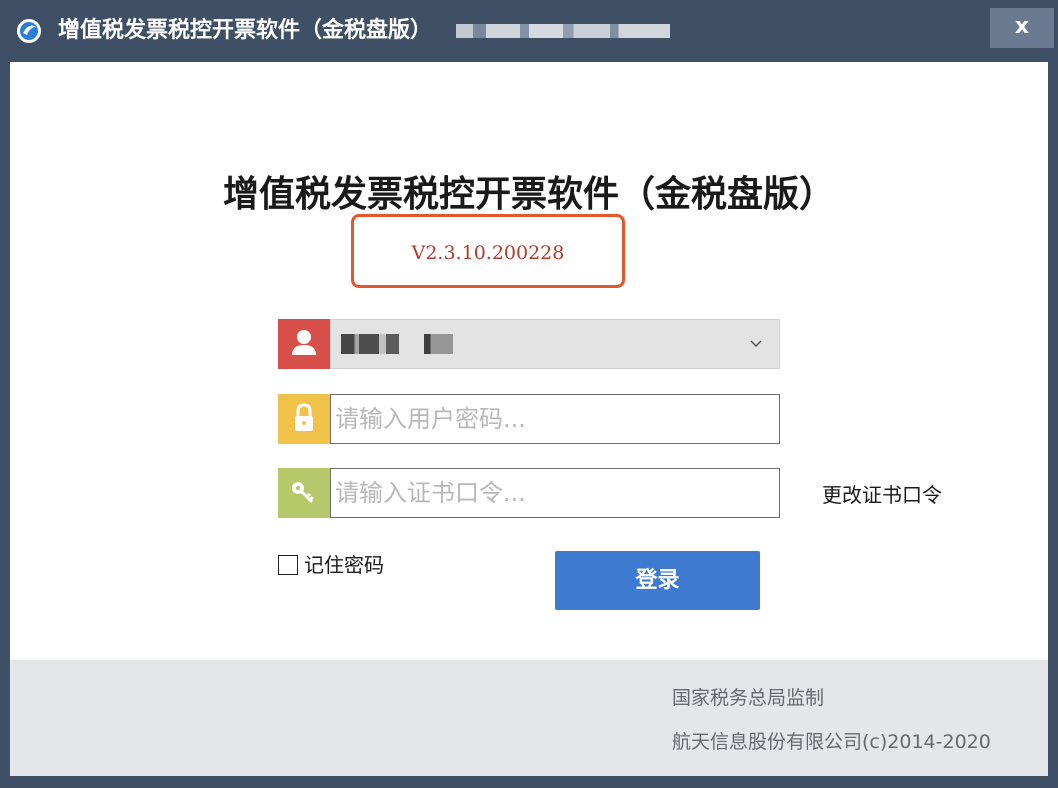 The height and width of the screenshot is (788, 1058). I want to click on certificate-password-input, so click(555, 493).